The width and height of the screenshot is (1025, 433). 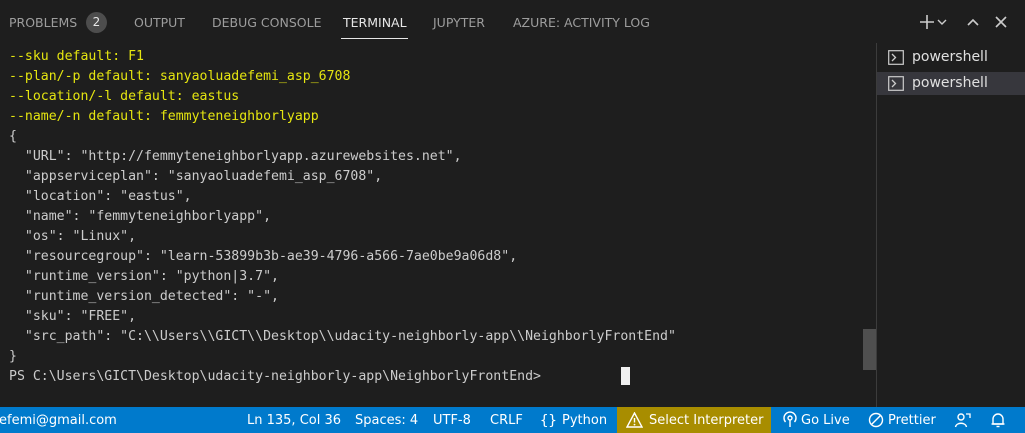 What do you see at coordinates (164, 116) in the screenshot?
I see `terminal-line: --name/-n default: femmyteneighborlyapp` at bounding box center [164, 116].